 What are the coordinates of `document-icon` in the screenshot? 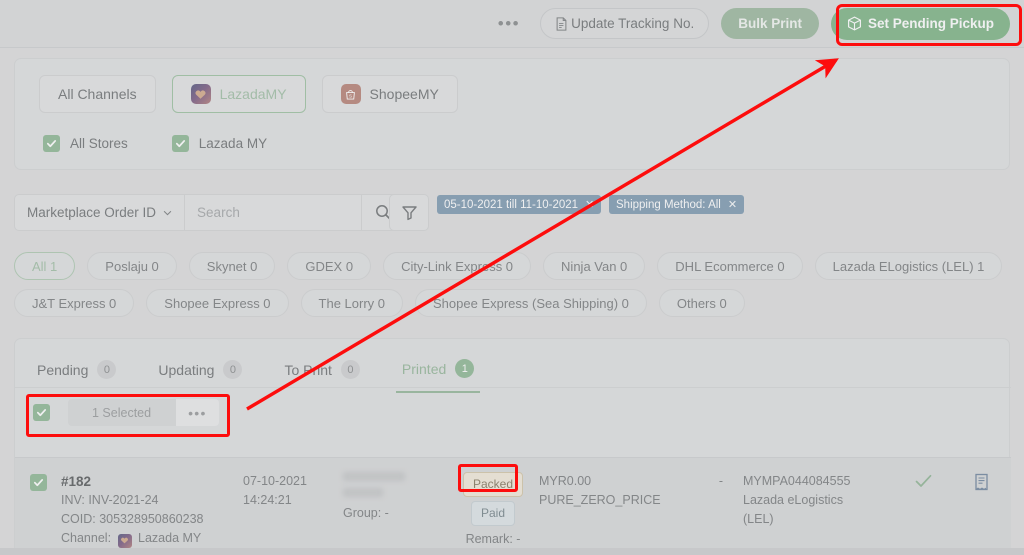 It's located at (561, 23).